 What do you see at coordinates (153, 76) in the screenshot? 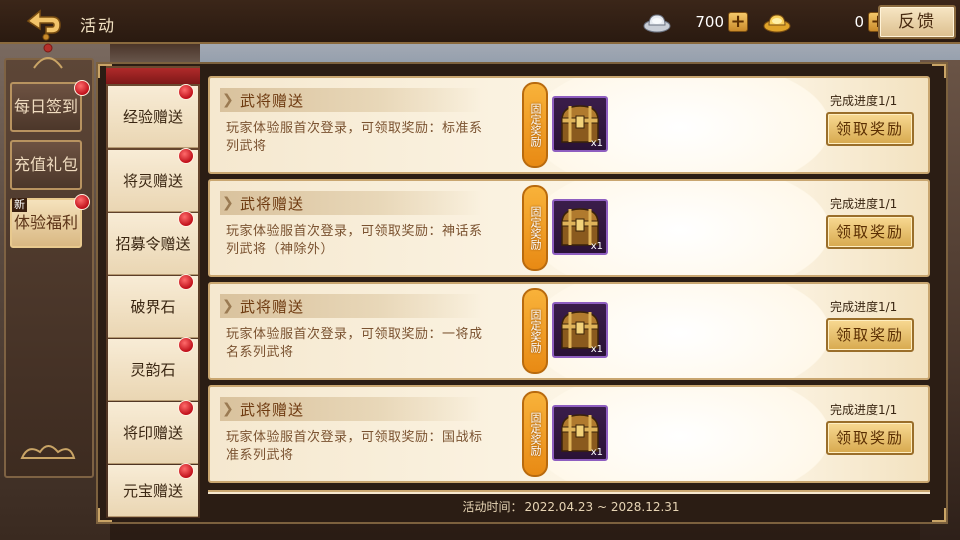
I see `sub-tab-header` at bounding box center [153, 76].